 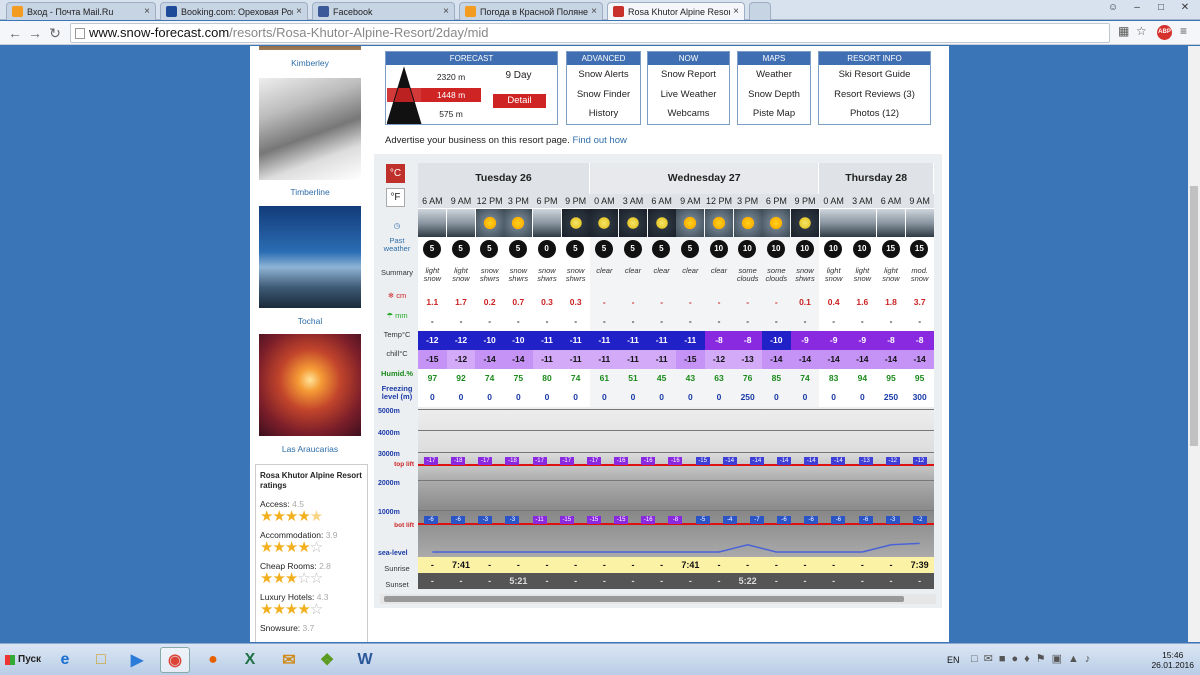 What do you see at coordinates (599, 140) in the screenshot?
I see `advert-link: Find out how` at bounding box center [599, 140].